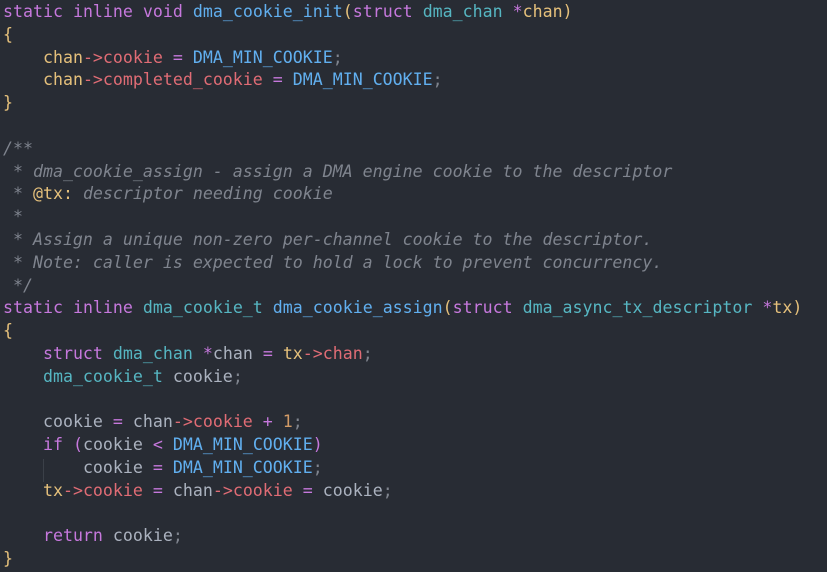 The width and height of the screenshot is (827, 572). I want to click on code-line: if (cookie < DMA_MIN_COOKIE), so click(163, 445).